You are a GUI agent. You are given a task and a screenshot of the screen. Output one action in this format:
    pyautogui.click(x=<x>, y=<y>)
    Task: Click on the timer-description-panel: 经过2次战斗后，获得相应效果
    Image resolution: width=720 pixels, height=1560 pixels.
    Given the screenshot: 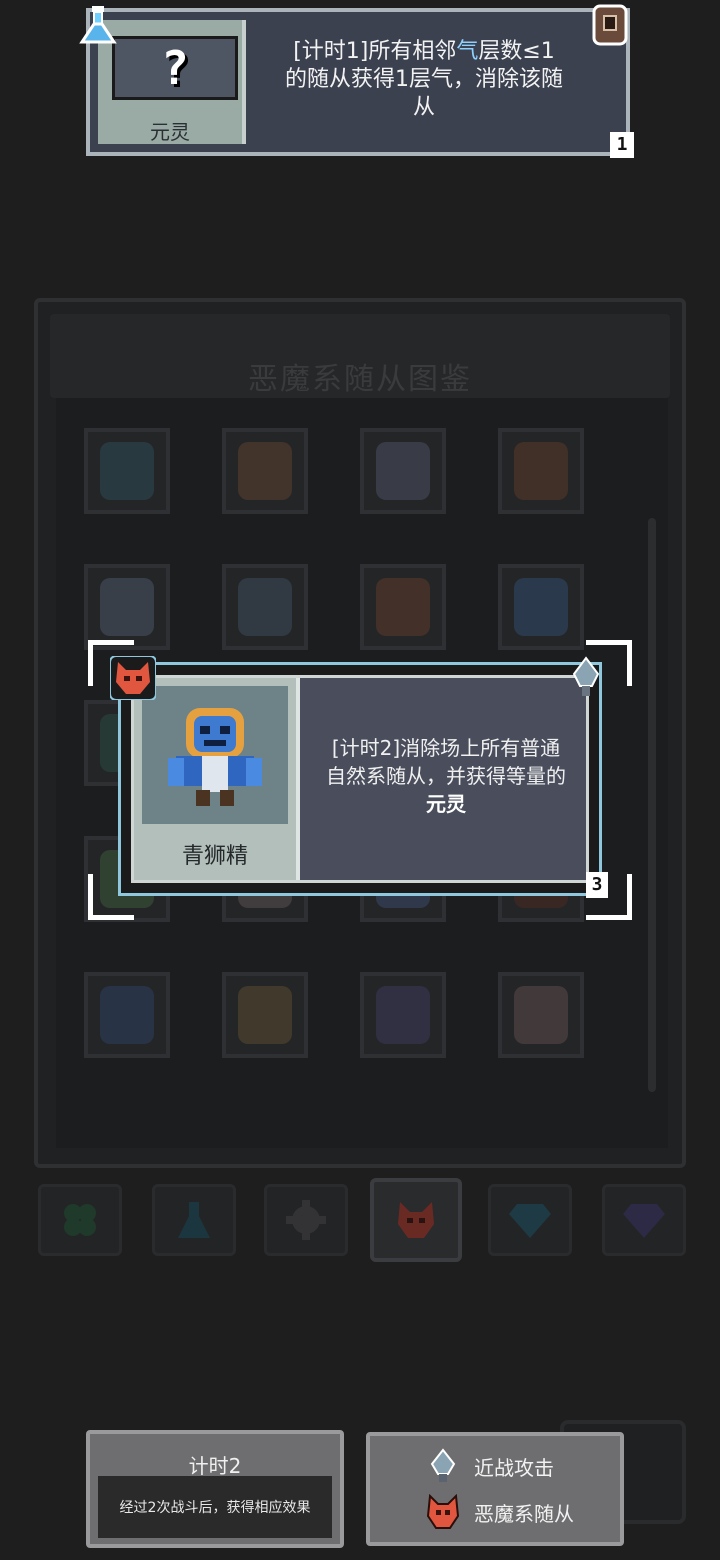 What is the action you would take?
    pyautogui.click(x=215, y=1507)
    